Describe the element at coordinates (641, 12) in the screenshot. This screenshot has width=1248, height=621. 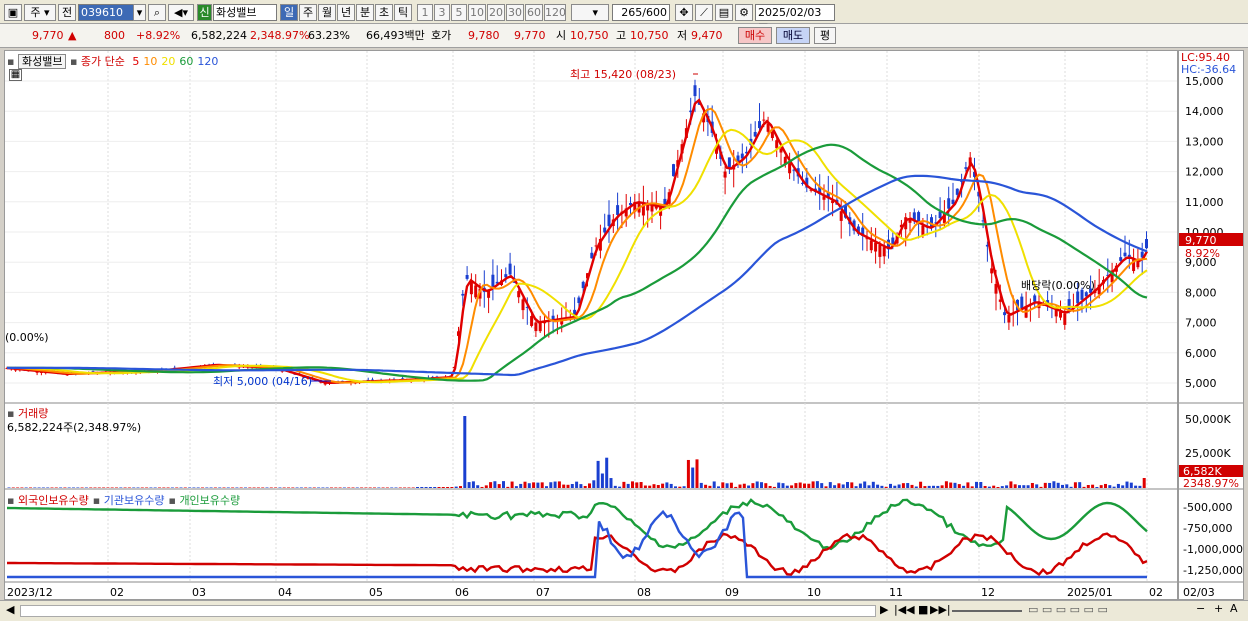
I see `count-field: 265/600` at that location.